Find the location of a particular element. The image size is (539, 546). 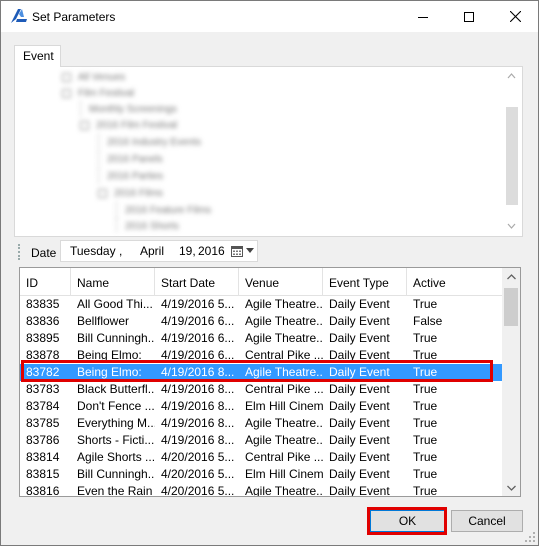

cell-id: 83878 is located at coordinates (43, 355).